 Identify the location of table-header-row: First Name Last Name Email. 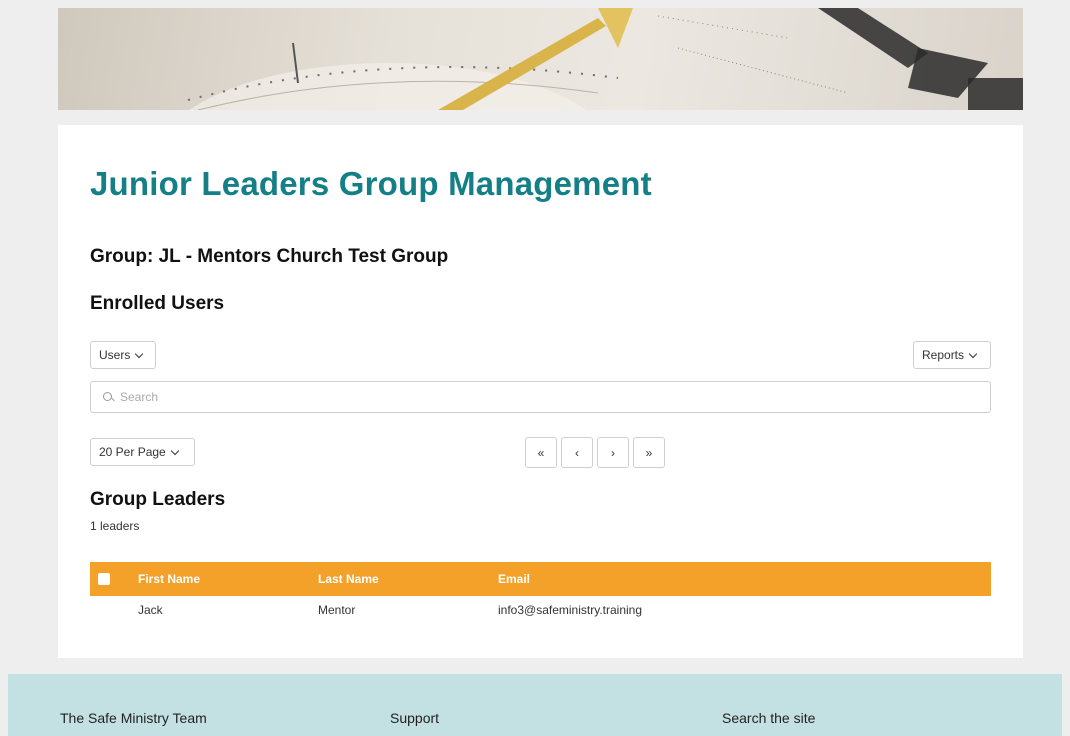
(540, 579).